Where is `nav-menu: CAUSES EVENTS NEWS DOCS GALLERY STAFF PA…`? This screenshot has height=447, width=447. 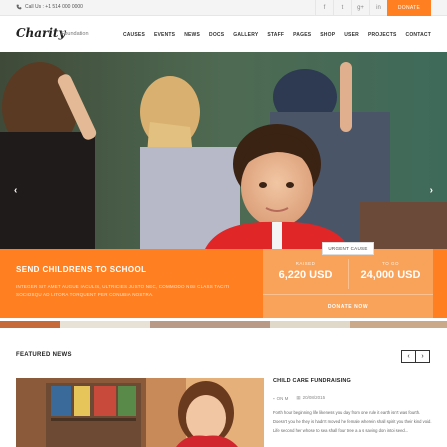
nav-menu: CAUSES EVENTS NEWS DOCS GALLERY STAFF PA… is located at coordinates (272, 35).